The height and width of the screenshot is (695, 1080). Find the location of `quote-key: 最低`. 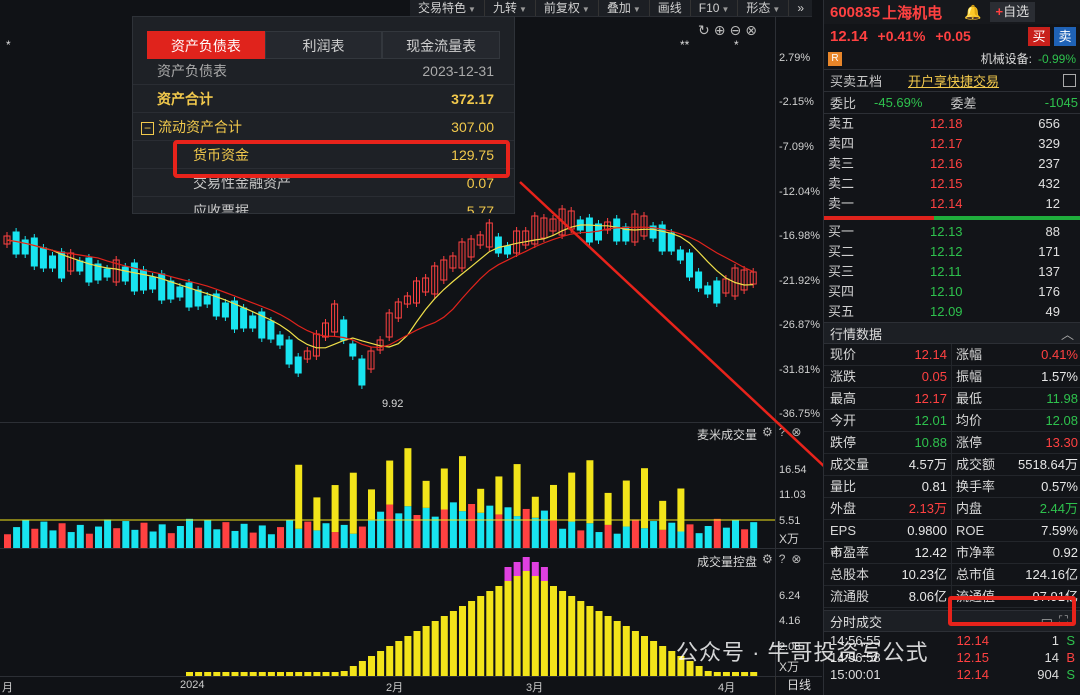

quote-key: 最低 is located at coordinates (969, 398).